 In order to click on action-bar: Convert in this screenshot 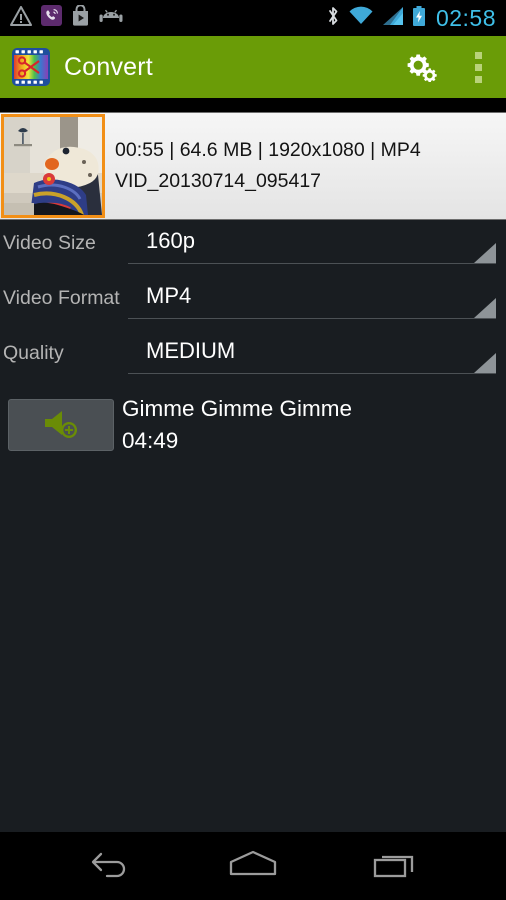, I will do `click(253, 67)`.